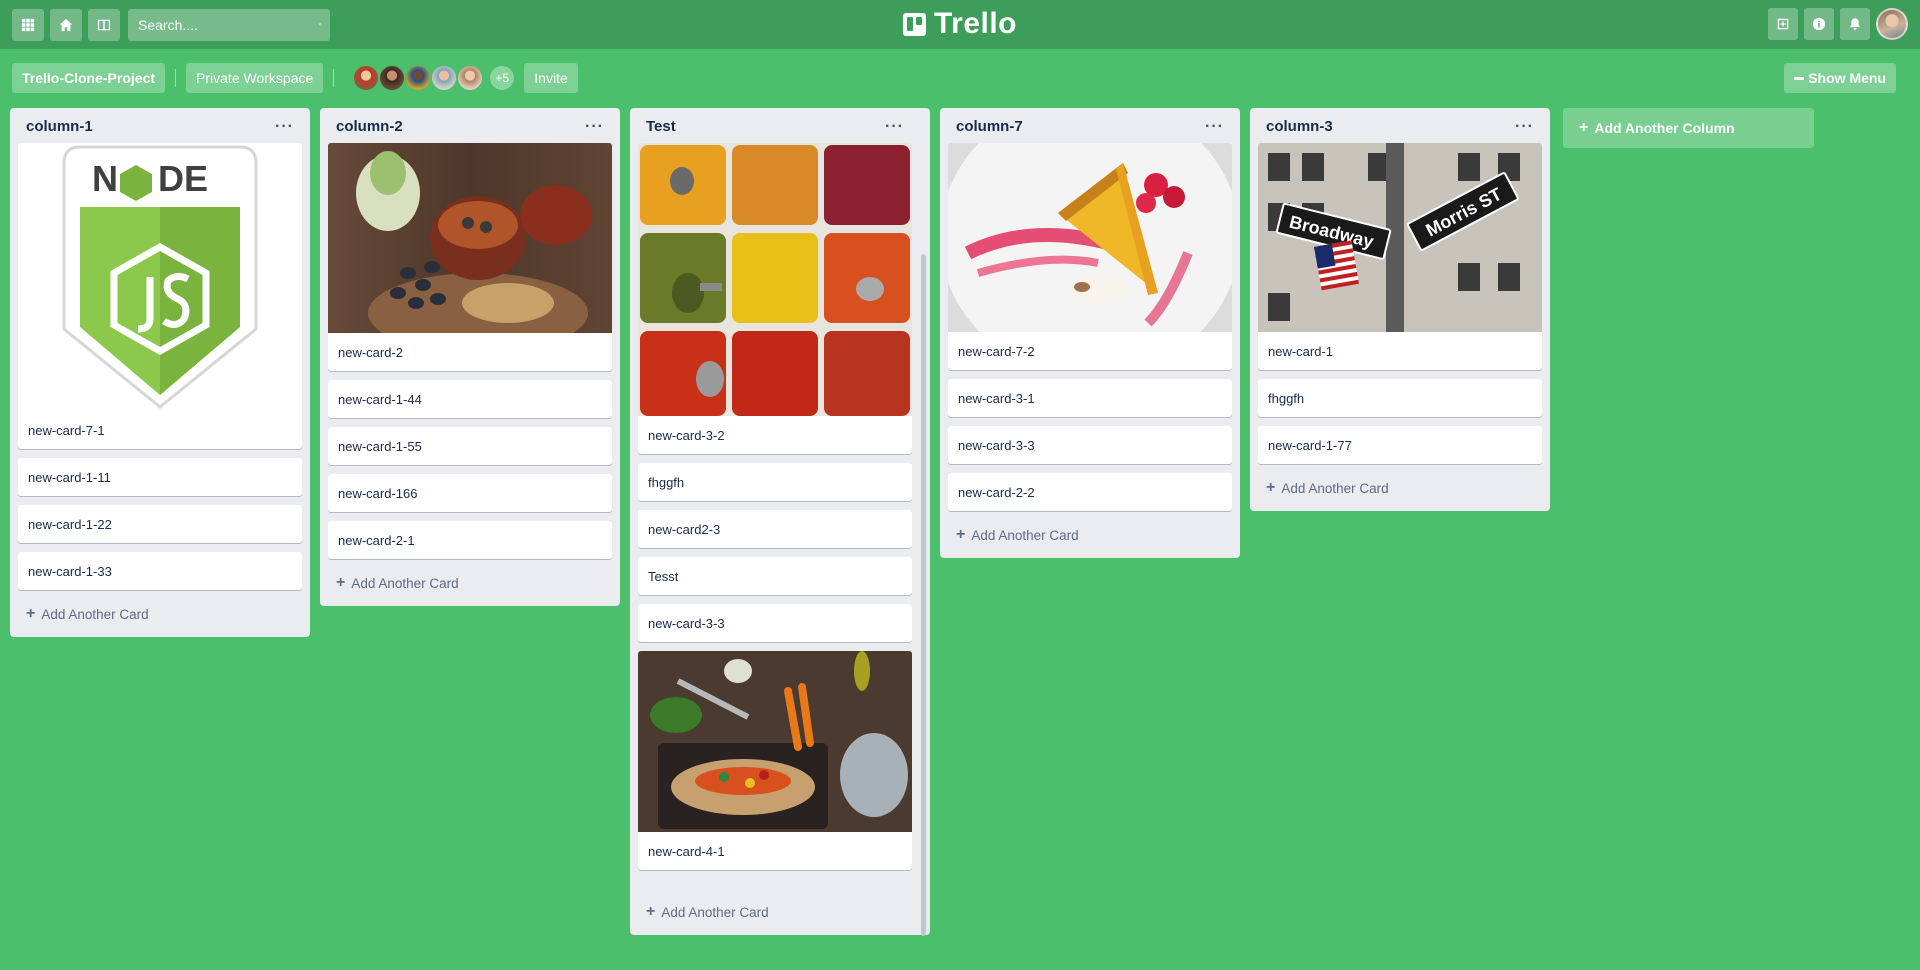 This screenshot has width=1920, height=970. Describe the element at coordinates (989, 126) in the screenshot. I see `column-title: column-7` at that location.